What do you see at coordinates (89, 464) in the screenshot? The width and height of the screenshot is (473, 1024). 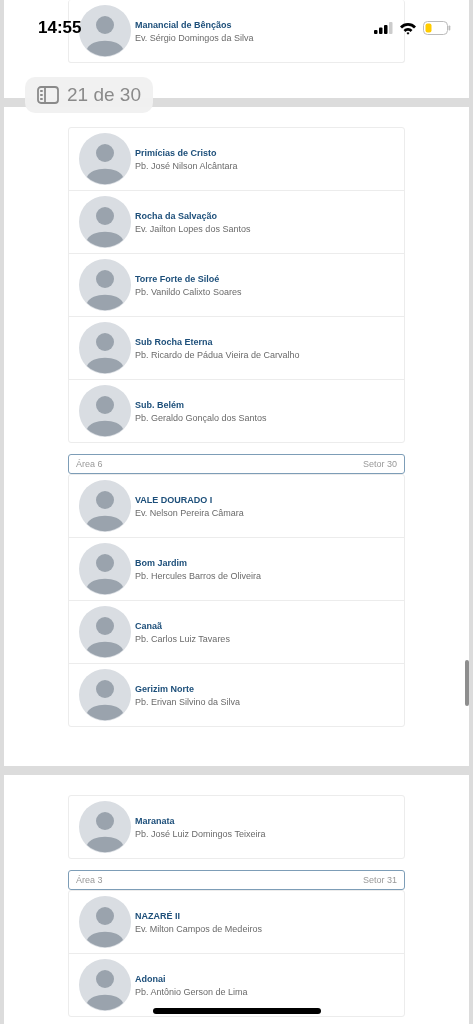 I see `area-label: Área 6` at bounding box center [89, 464].